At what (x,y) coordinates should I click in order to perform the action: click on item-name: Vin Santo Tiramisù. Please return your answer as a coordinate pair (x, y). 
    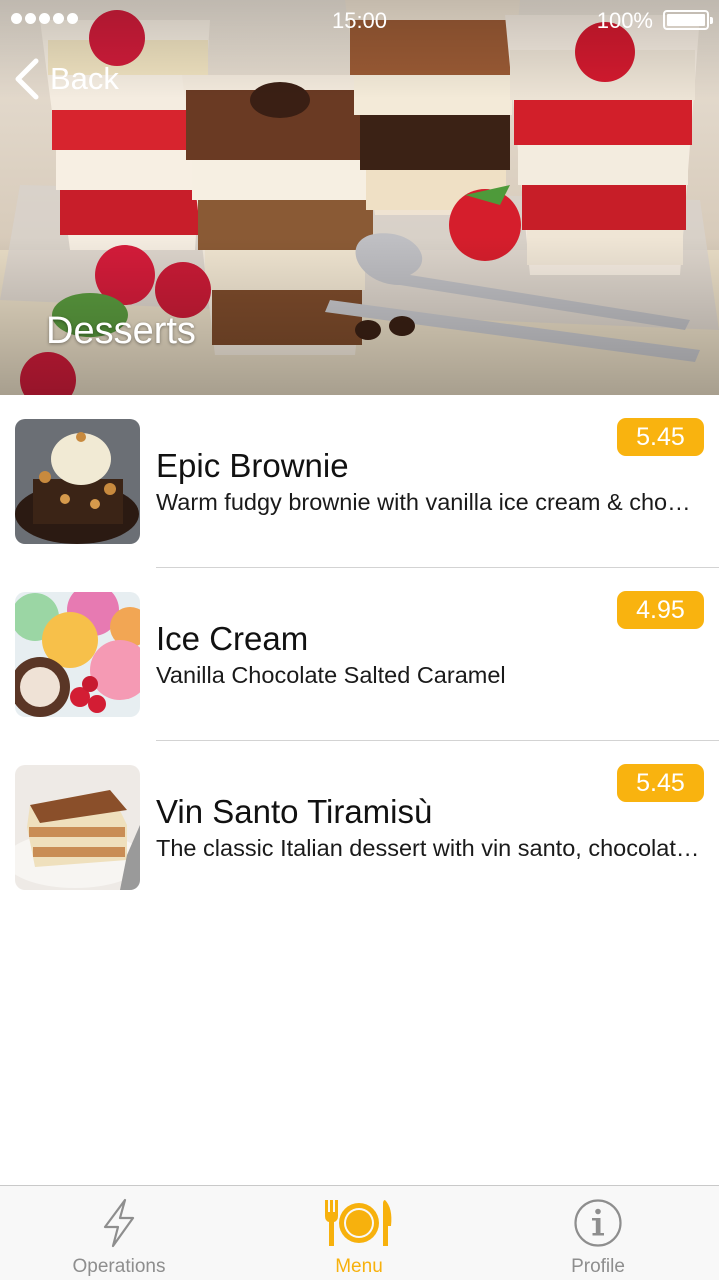
    Looking at the image, I should click on (294, 811).